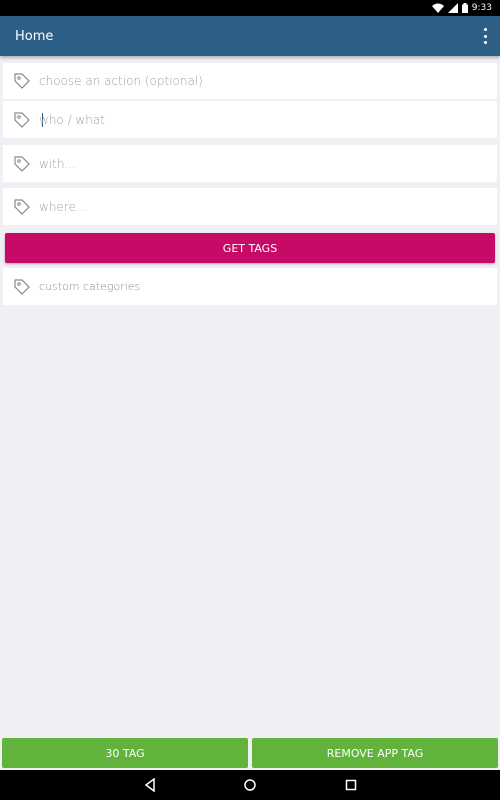 Image resolution: width=500 pixels, height=800 pixels. I want to click on navigation-bar, so click(250, 785).